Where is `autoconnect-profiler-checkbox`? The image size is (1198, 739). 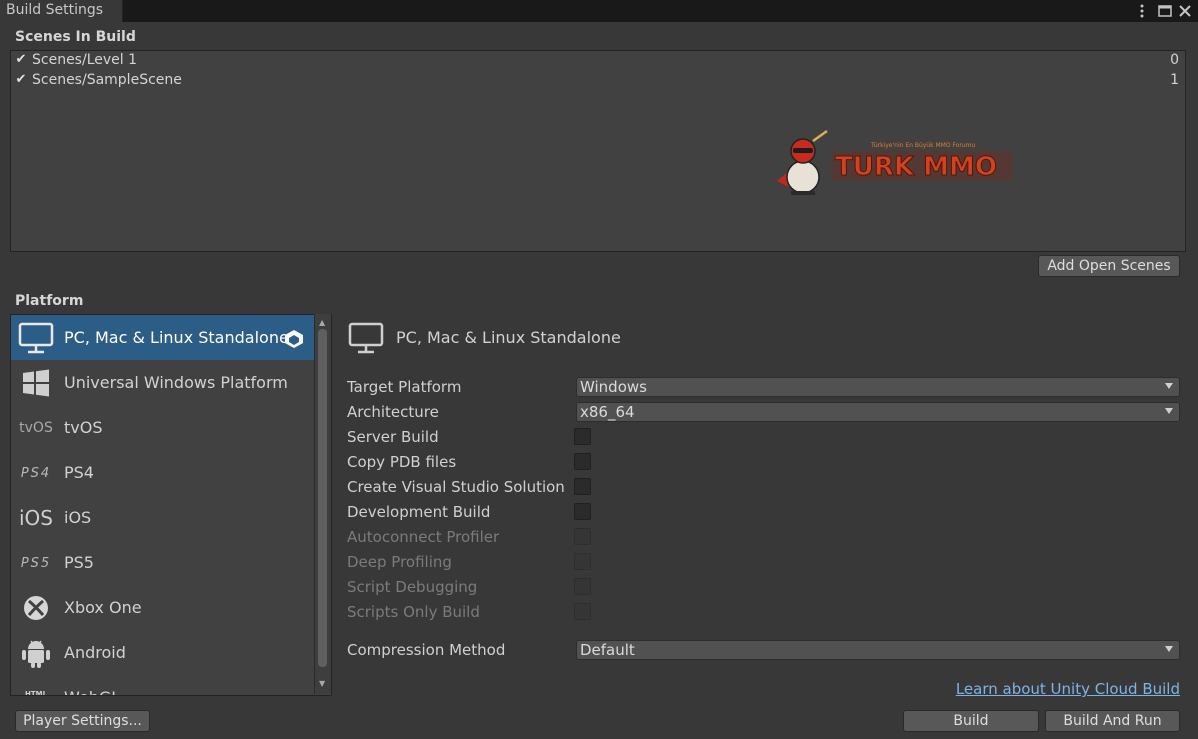 autoconnect-profiler-checkbox is located at coordinates (582, 536).